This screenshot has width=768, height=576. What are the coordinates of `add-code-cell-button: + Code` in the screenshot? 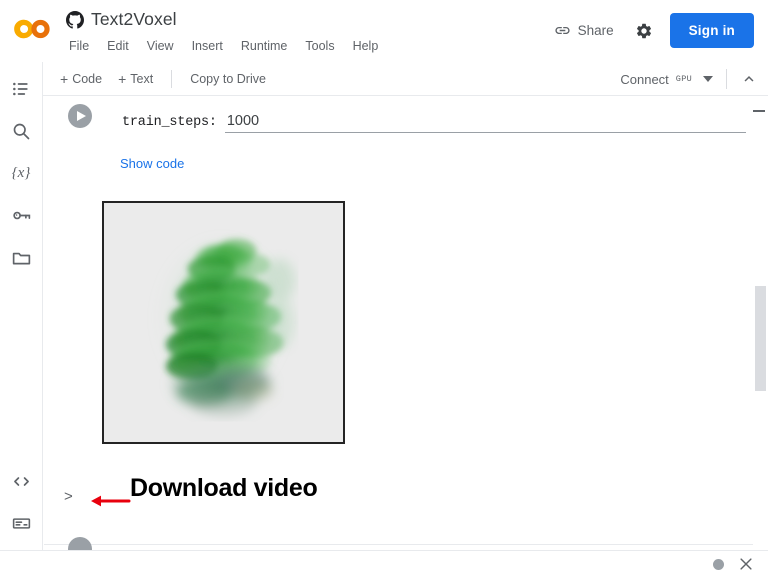 It's located at (81, 79).